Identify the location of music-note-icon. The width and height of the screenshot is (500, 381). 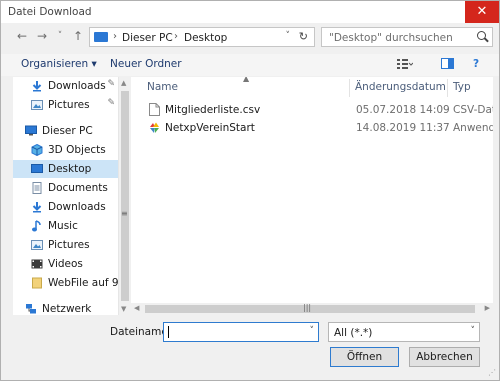
(36, 226).